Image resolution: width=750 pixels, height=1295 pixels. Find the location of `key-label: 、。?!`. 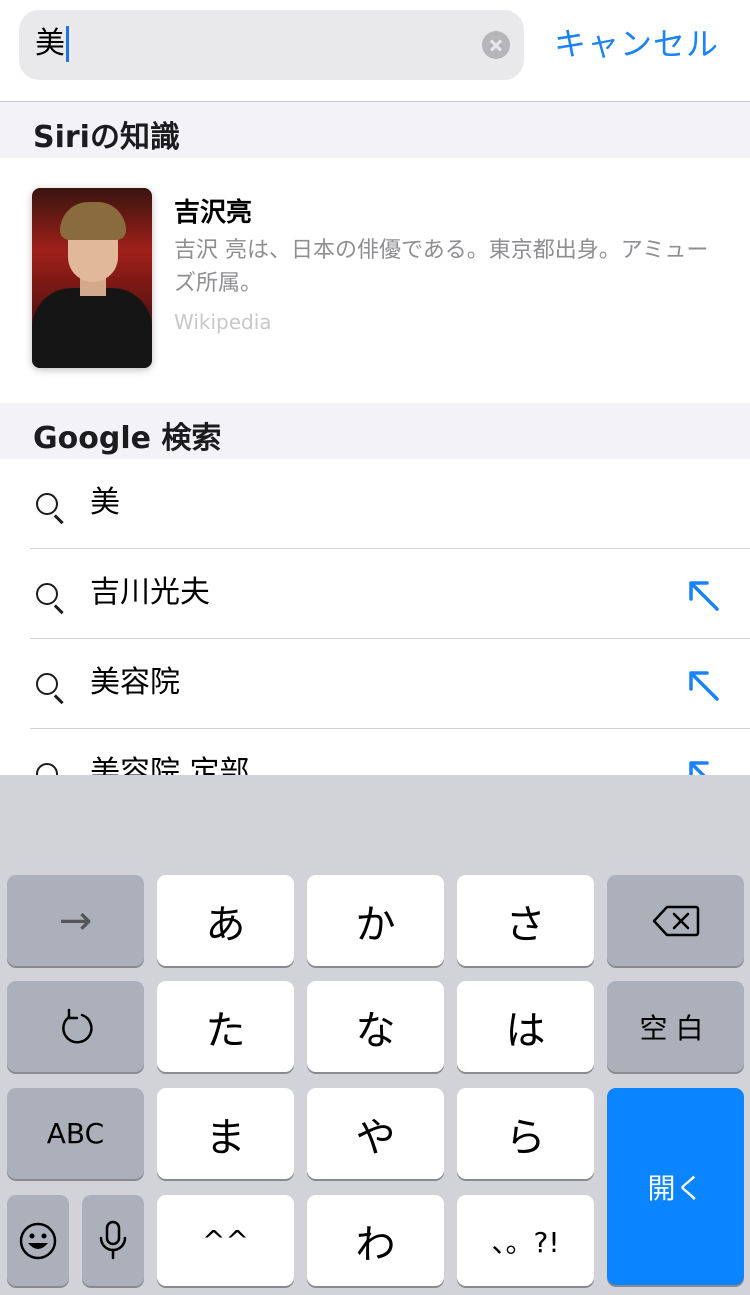

key-label: 、。?! is located at coordinates (525, 1242).